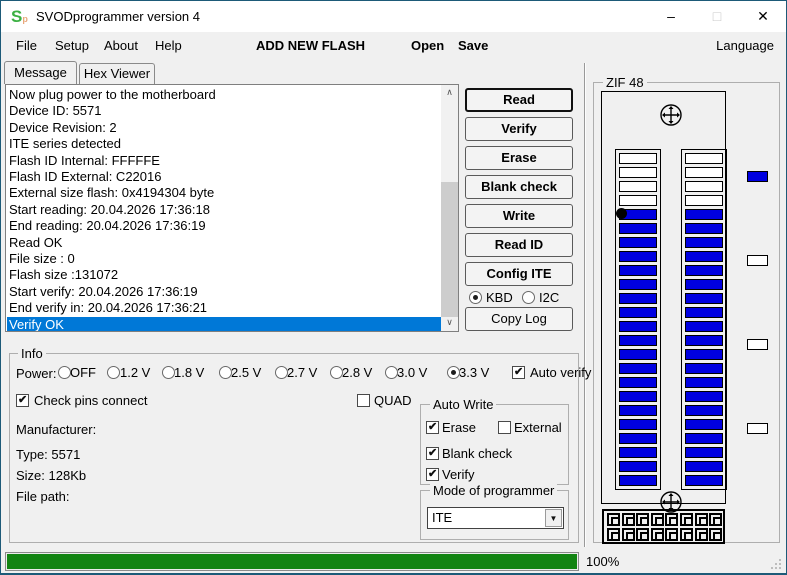  What do you see at coordinates (224, 144) in the screenshot?
I see `log-line: ITE series detected` at bounding box center [224, 144].